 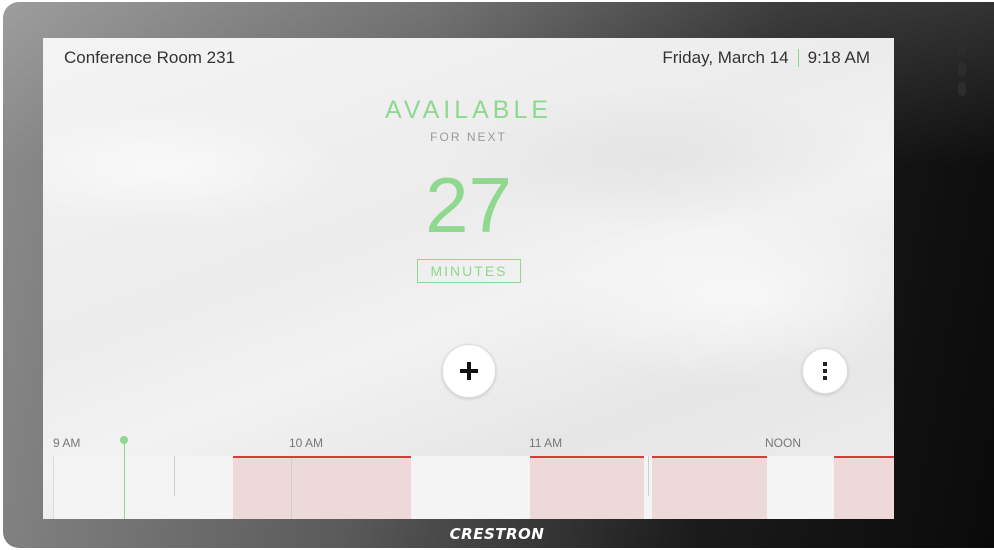 What do you see at coordinates (468, 137) in the screenshot?
I see `availability-sublabel: FOR NEXT` at bounding box center [468, 137].